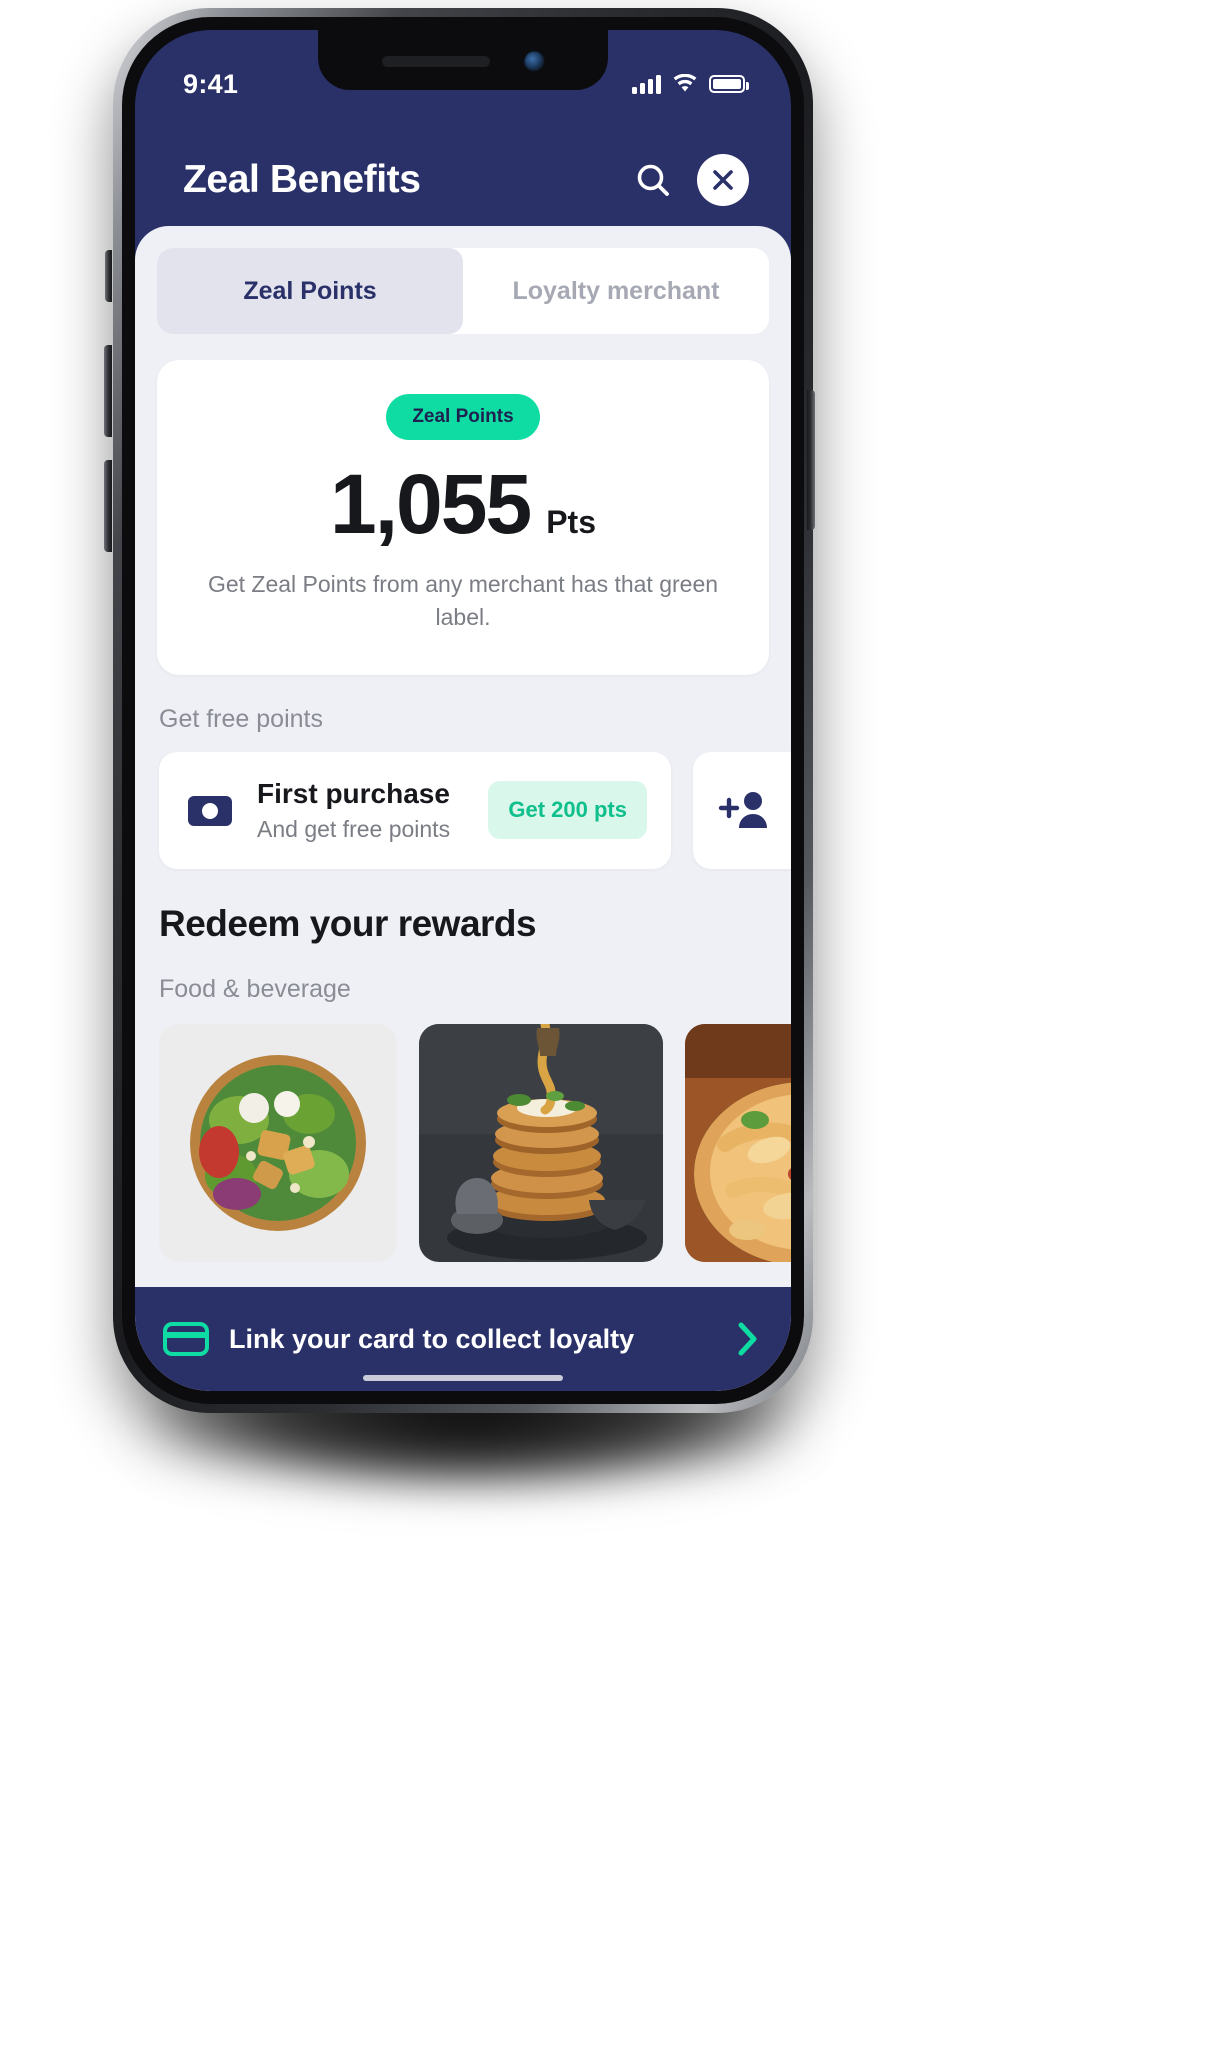 This screenshot has width=1217, height=2060. I want to click on segmented-tabs: Zeal Points Loyalty merchant, so click(463, 291).